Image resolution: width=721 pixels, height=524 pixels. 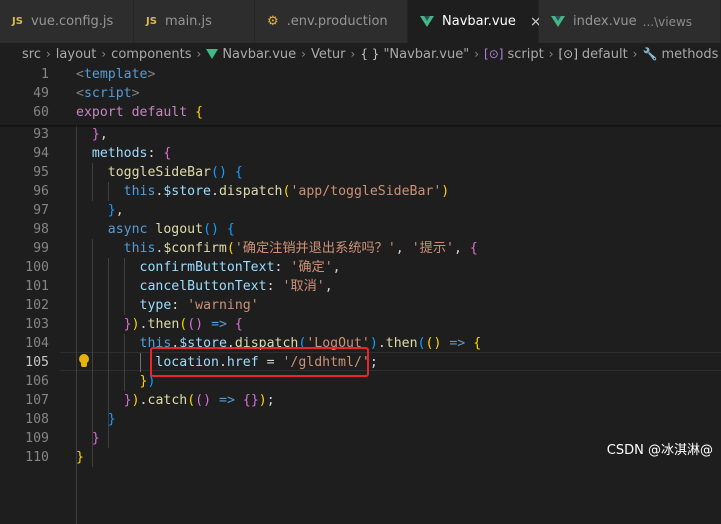 What do you see at coordinates (139, 248) in the screenshot?
I see `code-token: this` at bounding box center [139, 248].